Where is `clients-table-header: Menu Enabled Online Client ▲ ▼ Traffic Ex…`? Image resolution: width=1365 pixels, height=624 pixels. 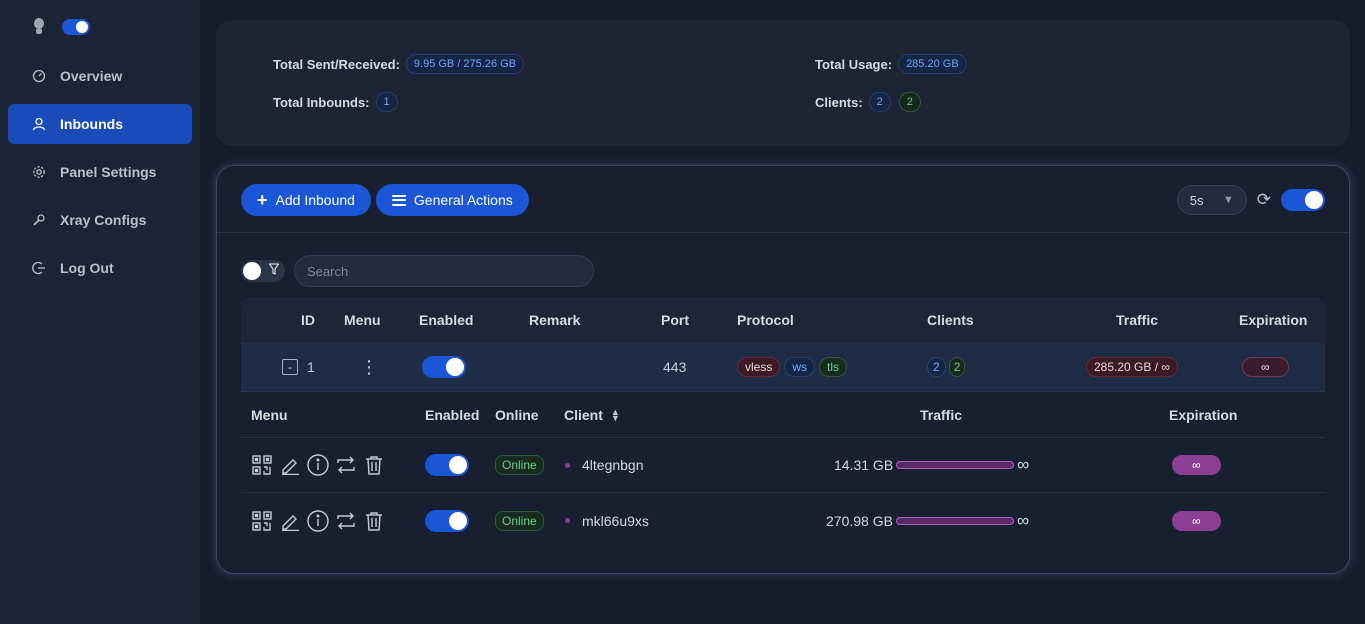
clients-table-header: Menu Enabled Online Client ▲ ▼ Traffic Ex… is located at coordinates (783, 415).